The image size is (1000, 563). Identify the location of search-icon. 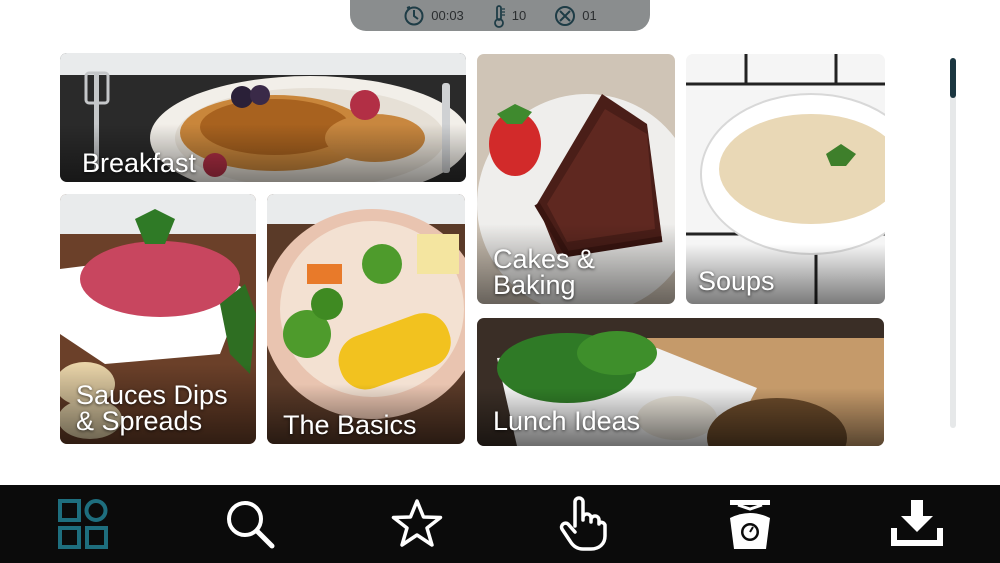
(250, 525).